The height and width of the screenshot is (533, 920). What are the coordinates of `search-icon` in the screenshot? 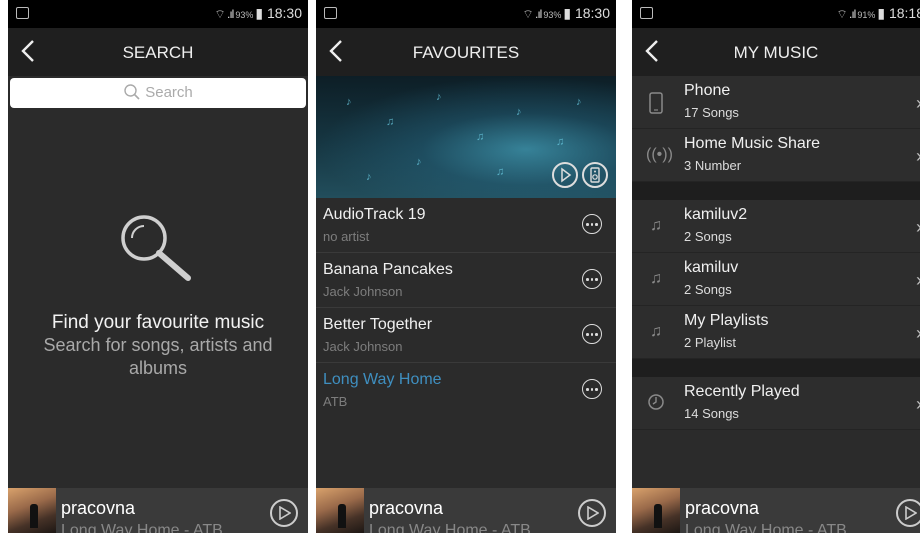 It's located at (132, 92).